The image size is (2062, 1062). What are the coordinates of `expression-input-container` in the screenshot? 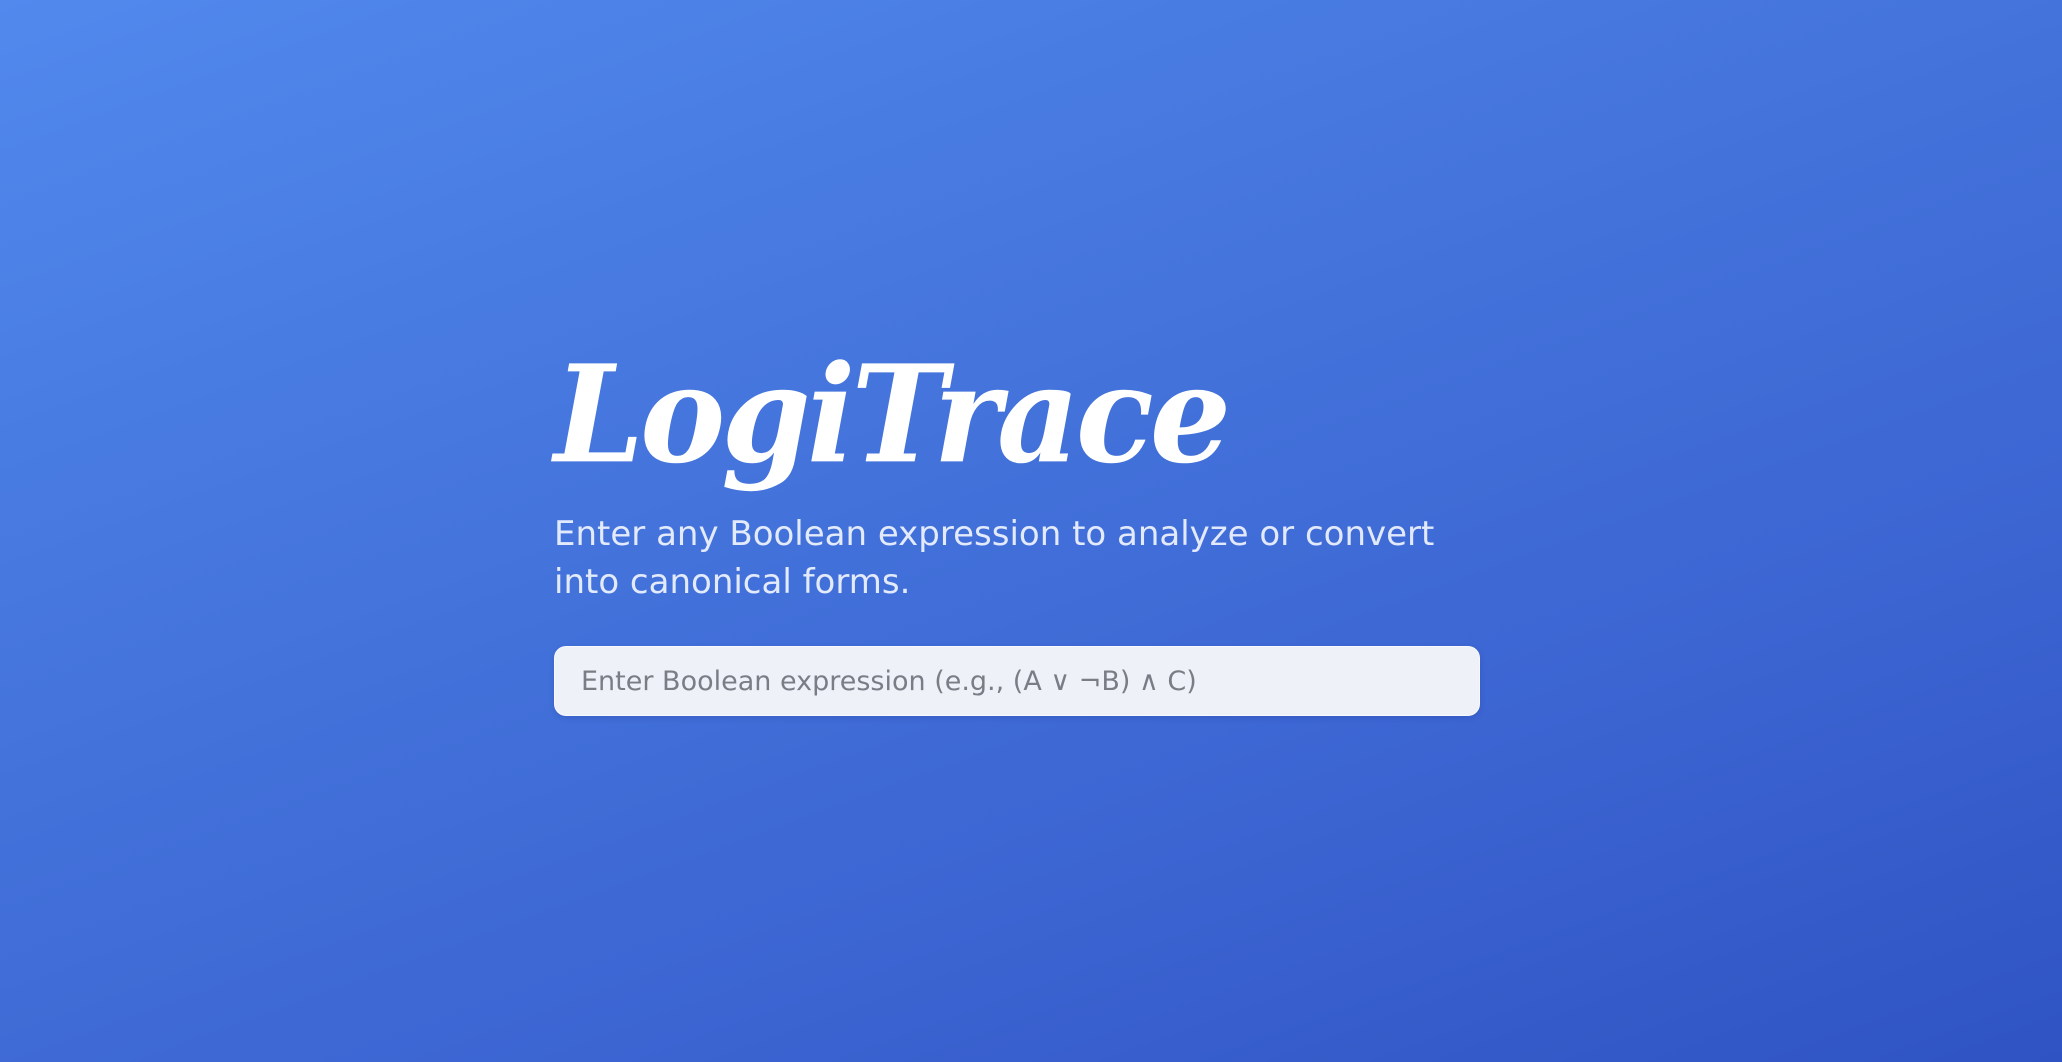 It's located at (1017, 681).